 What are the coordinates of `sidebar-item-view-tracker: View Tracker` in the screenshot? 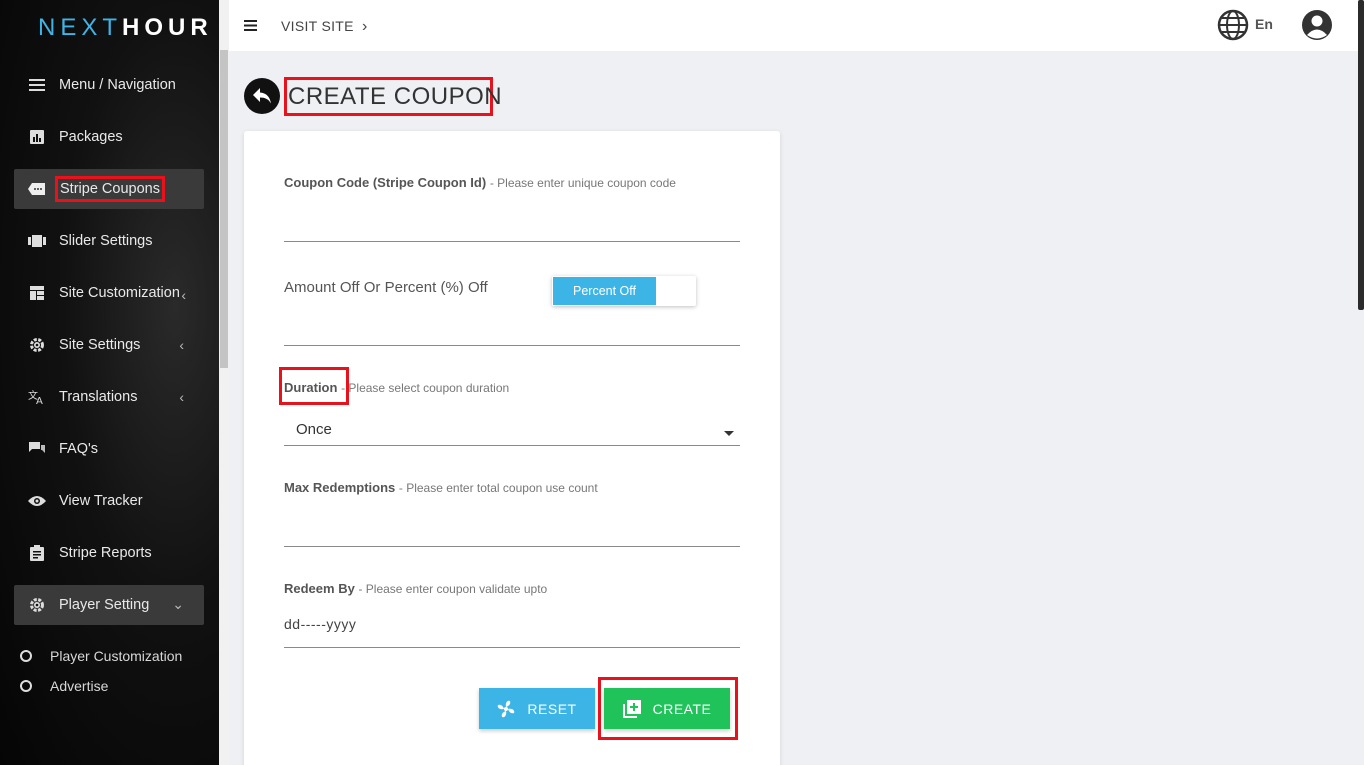 It's located at (109, 501).